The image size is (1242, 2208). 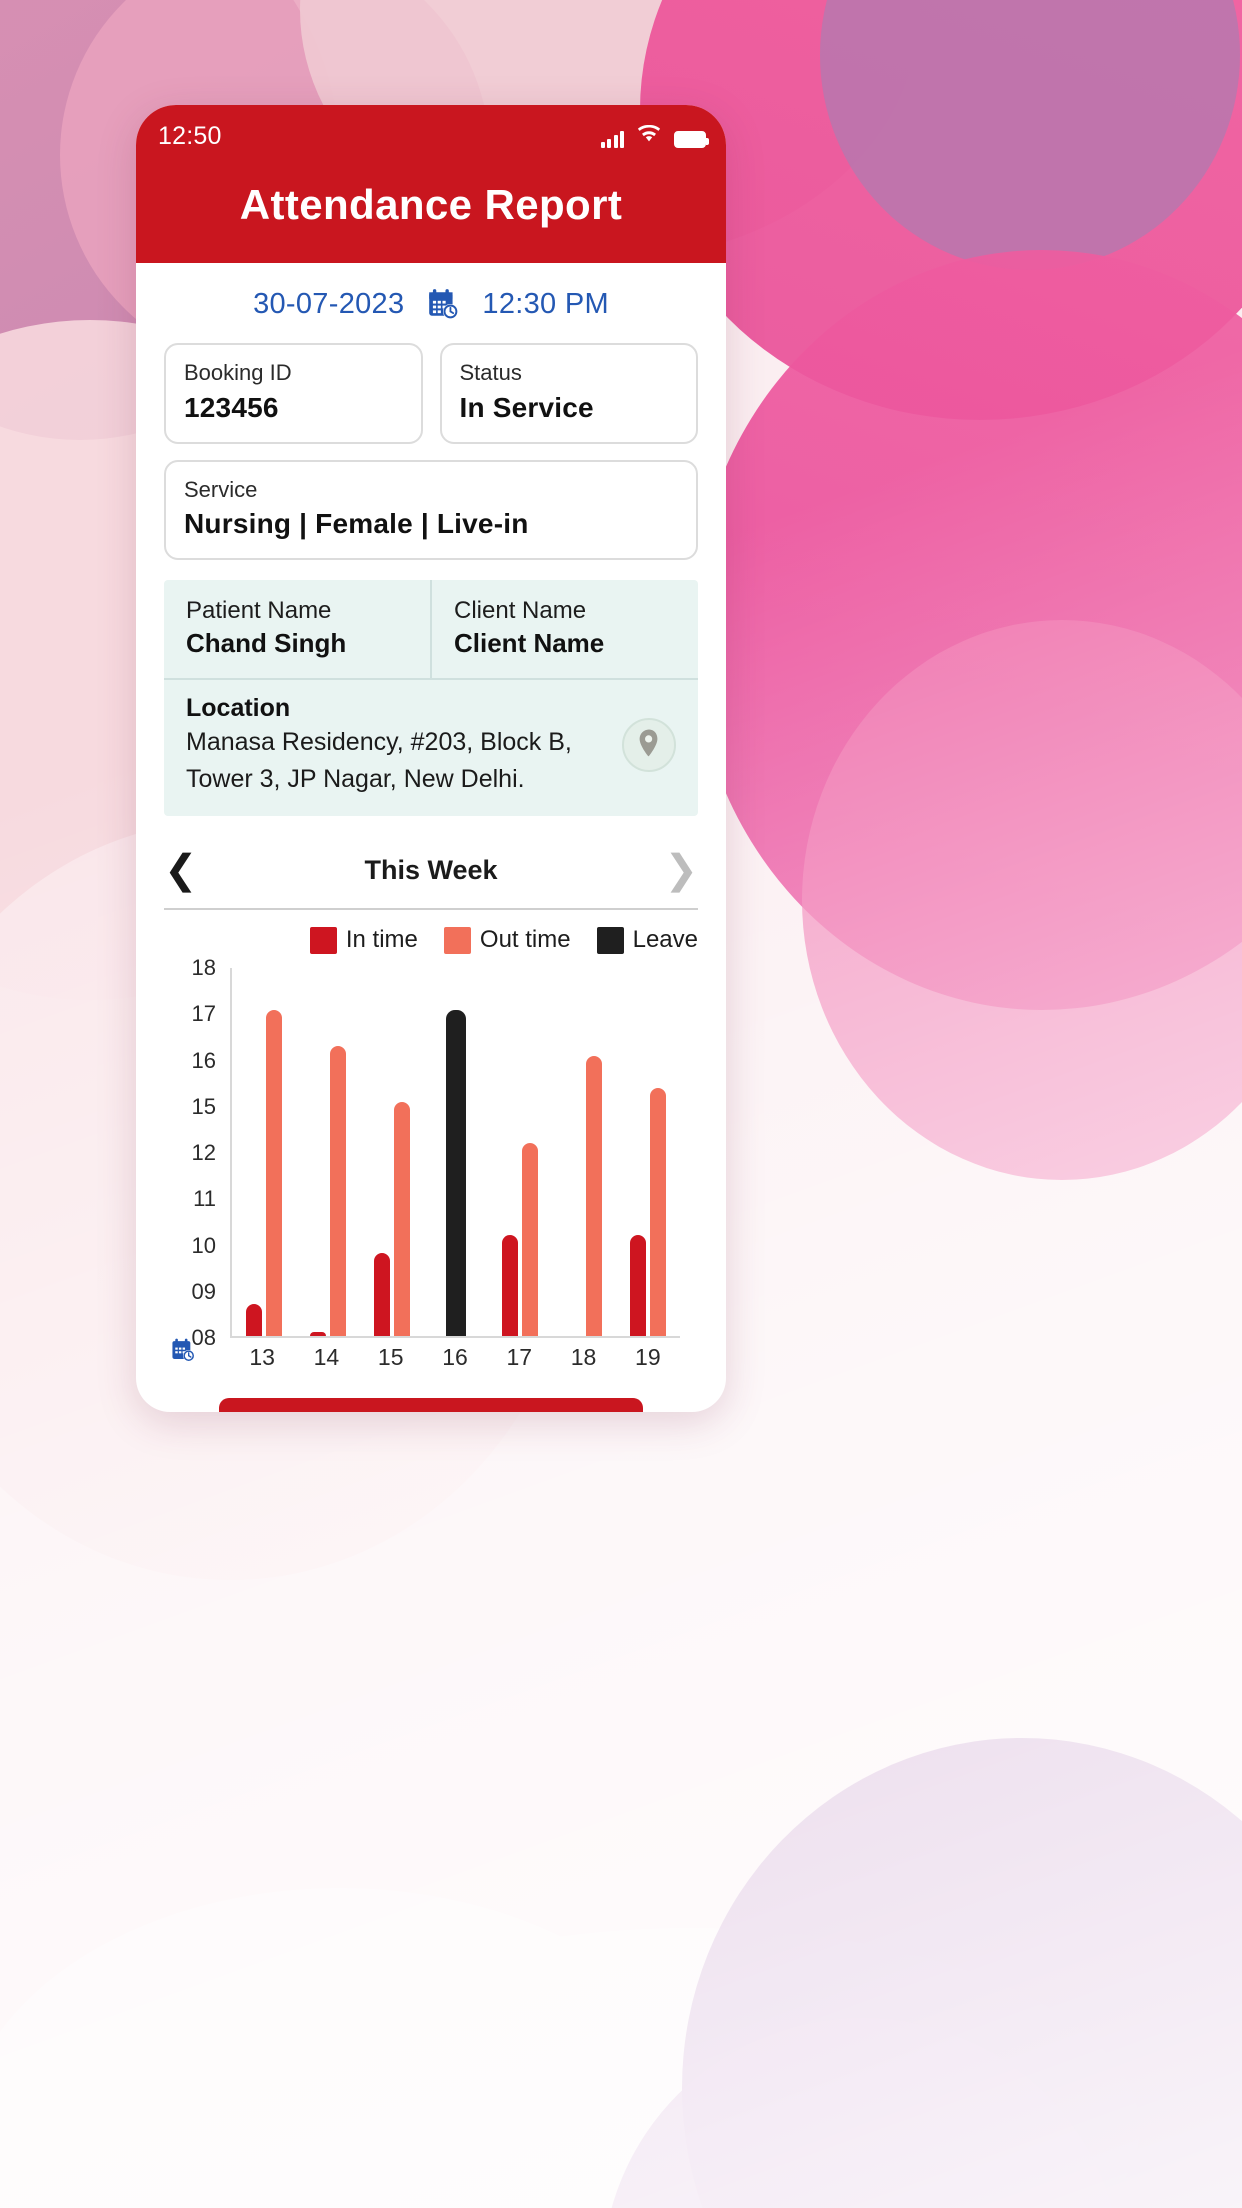 What do you see at coordinates (238, 708) in the screenshot?
I see `location-label: Location` at bounding box center [238, 708].